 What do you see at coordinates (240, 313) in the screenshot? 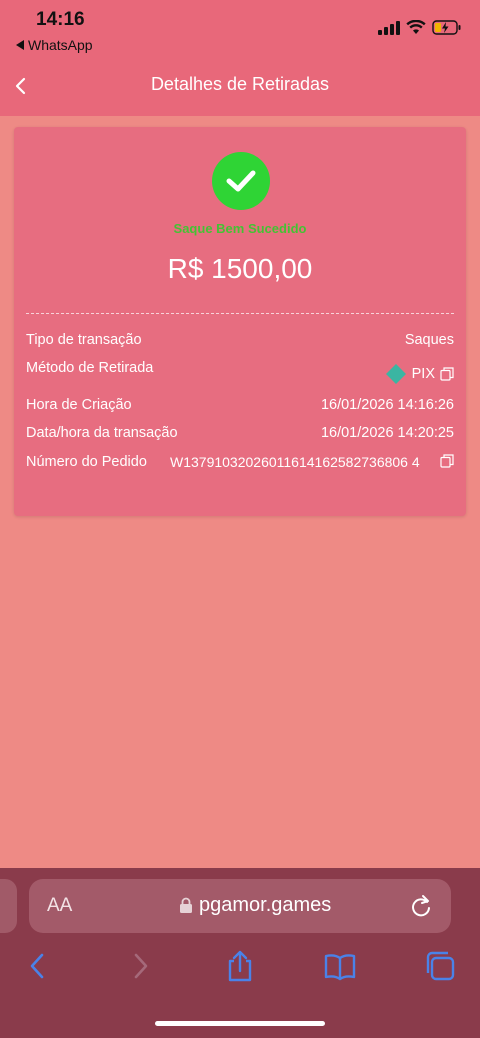
I see `dashed-divider` at bounding box center [240, 313].